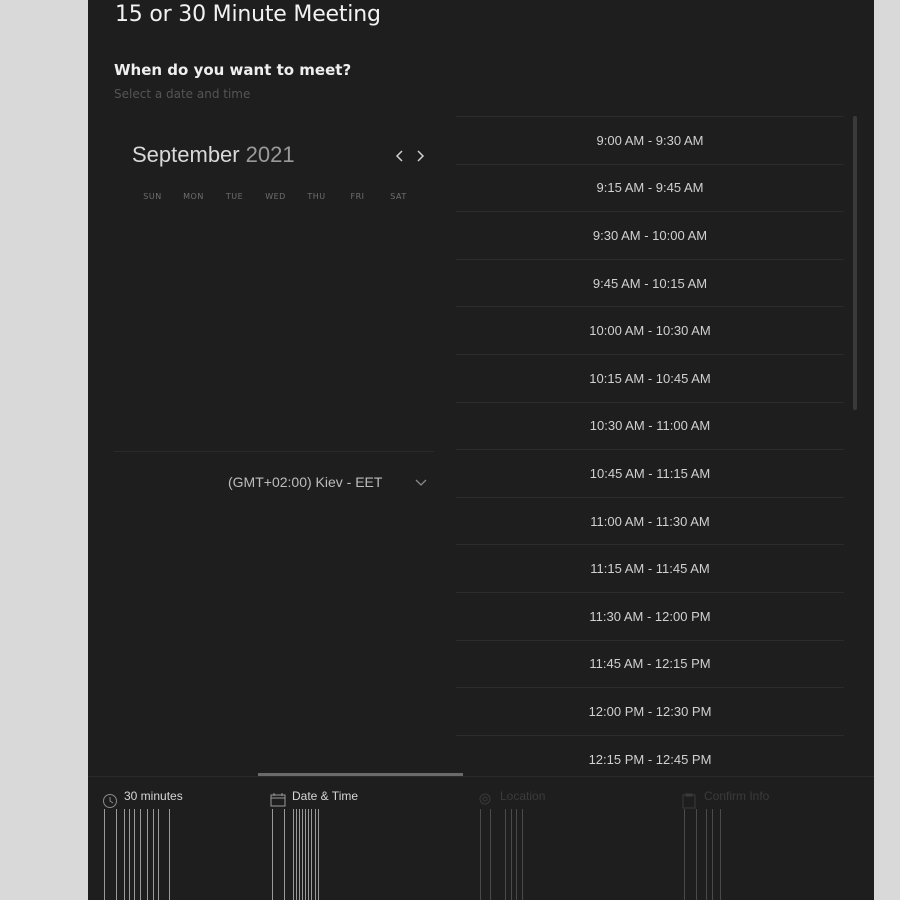  What do you see at coordinates (357, 196) in the screenshot?
I see `weekday-fri: FRI` at bounding box center [357, 196].